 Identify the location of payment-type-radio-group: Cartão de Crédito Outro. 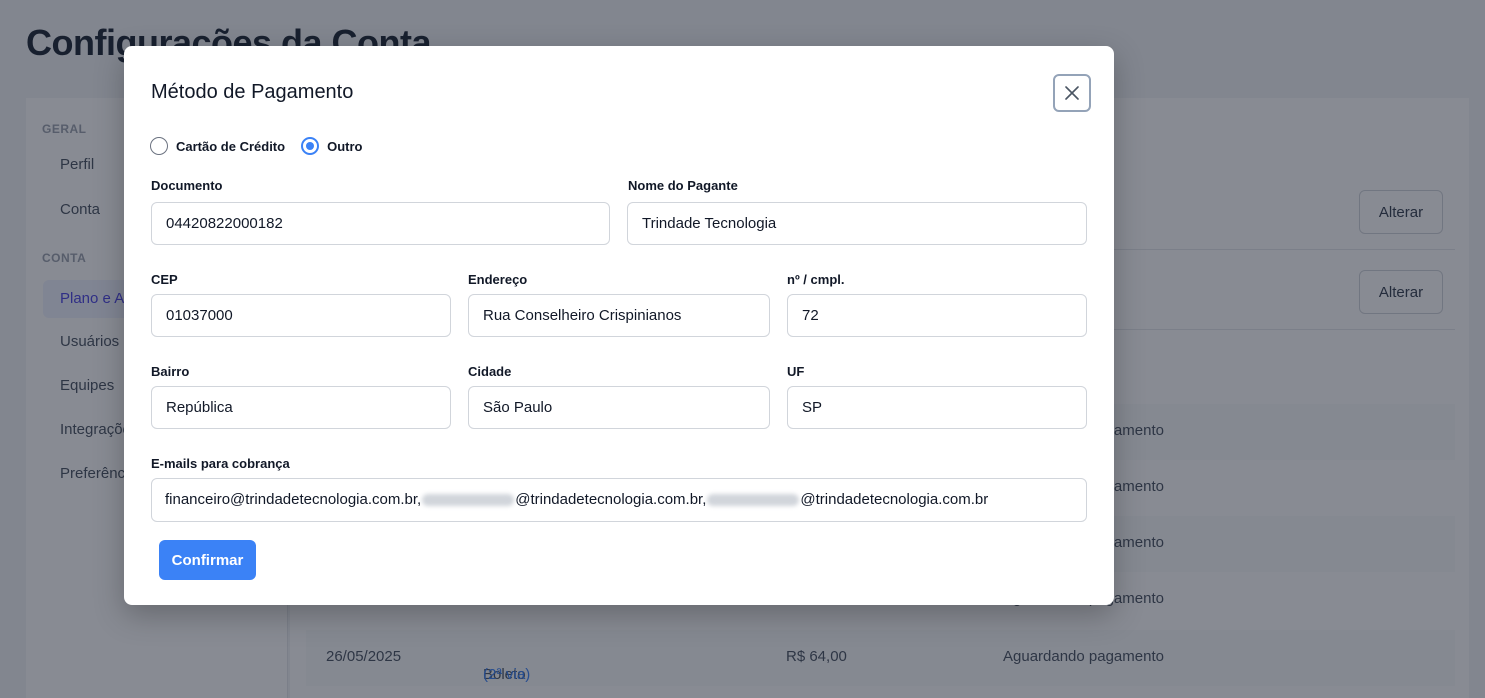
(264, 146).